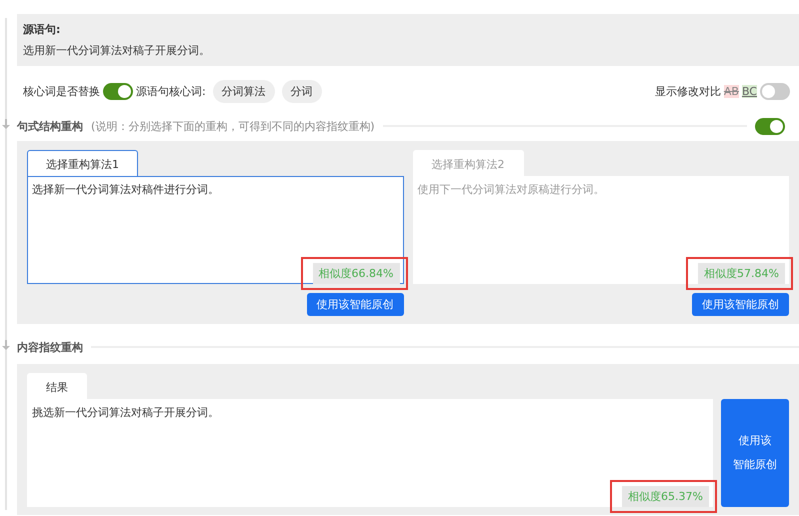 This screenshot has height=516, width=799. I want to click on removed-sample: AB, so click(731, 91).